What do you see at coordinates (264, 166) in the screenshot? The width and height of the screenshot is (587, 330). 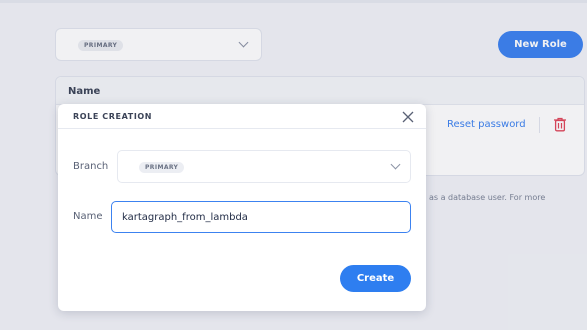 I see `branch-dropdown: PRIMARY` at bounding box center [264, 166].